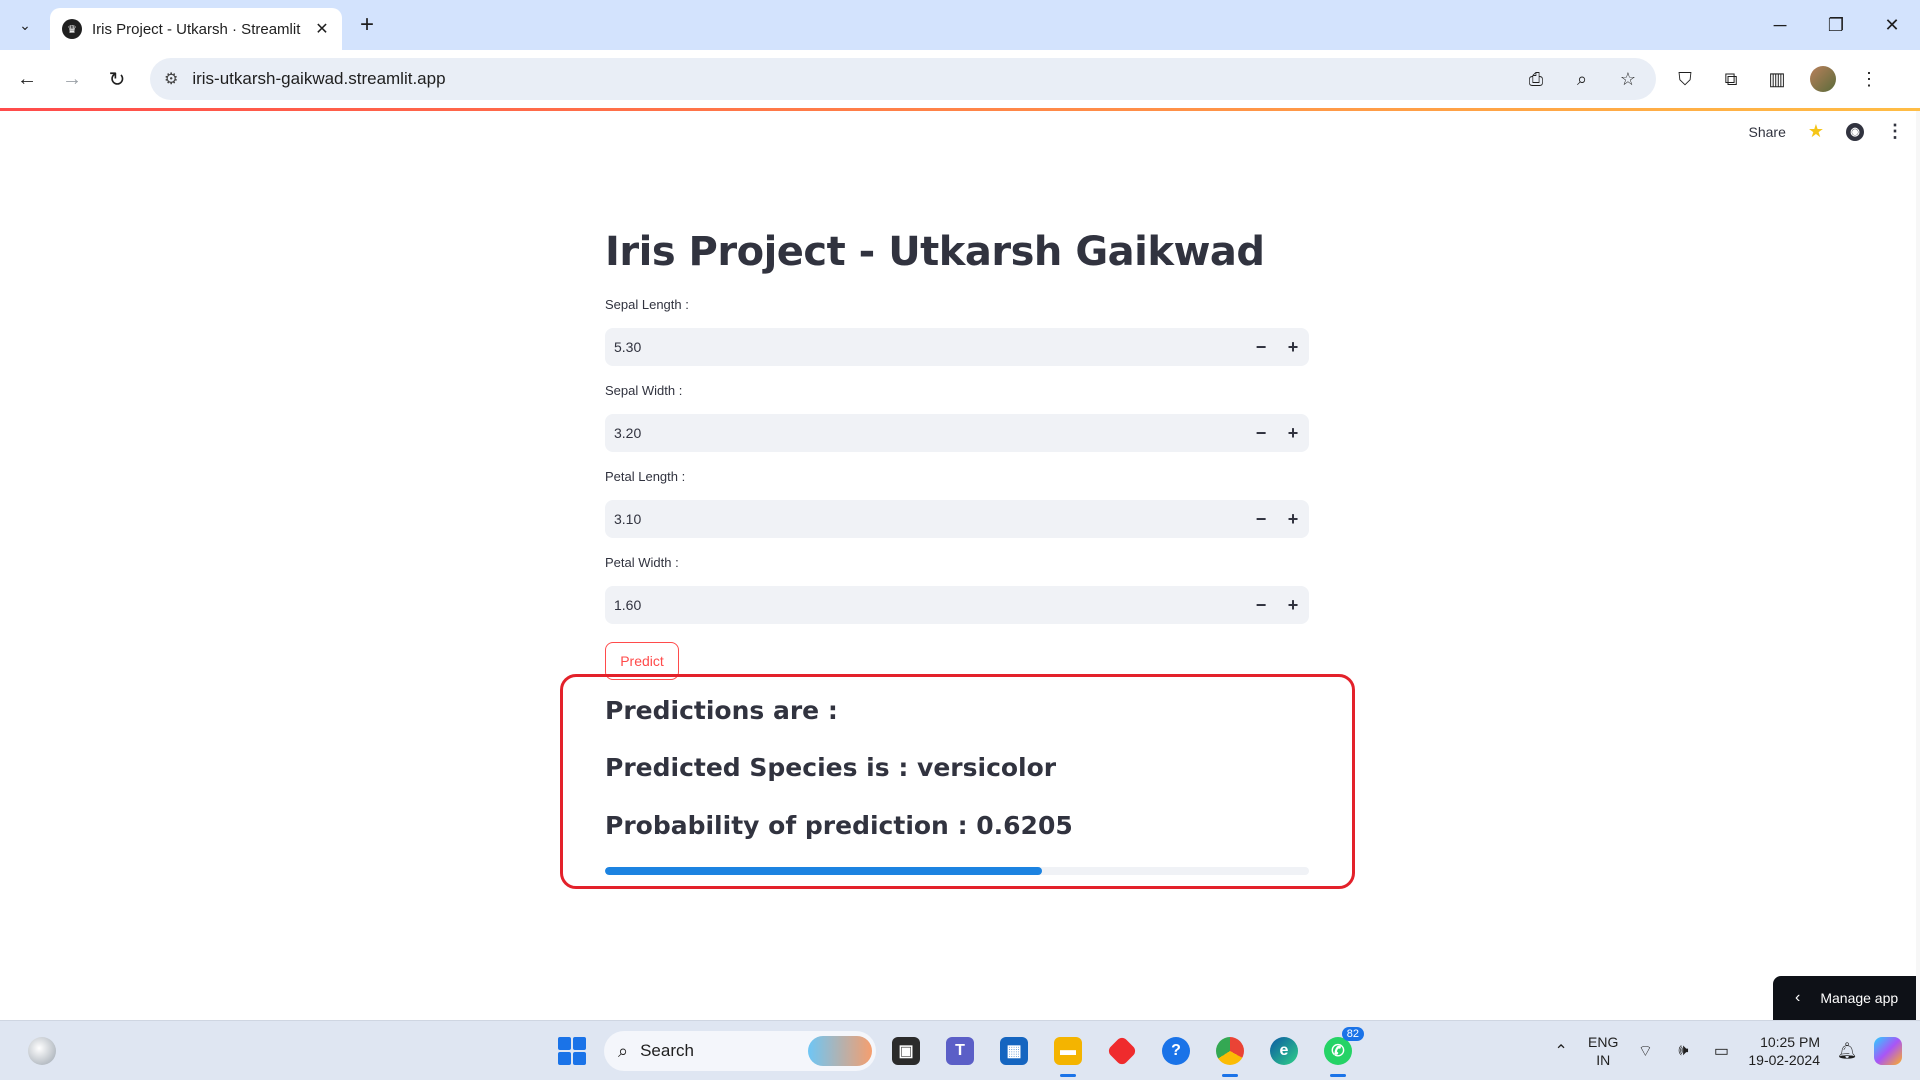 The height and width of the screenshot is (1080, 1920). What do you see at coordinates (1784, 1051) in the screenshot?
I see `clock: 10:25 PM 19-02-2024` at bounding box center [1784, 1051].